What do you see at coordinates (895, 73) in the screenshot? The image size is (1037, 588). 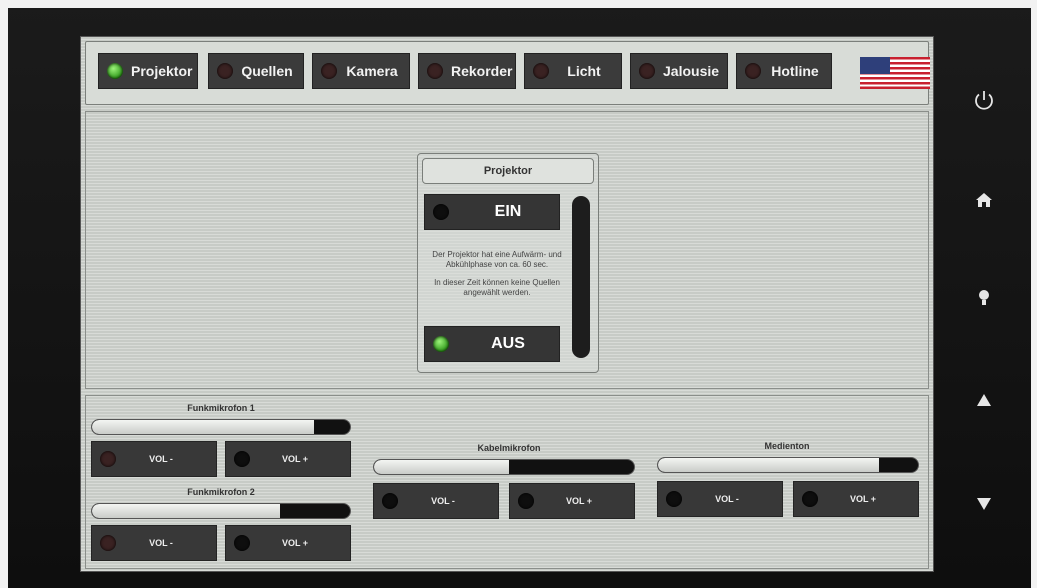 I see `us-flag-icon` at bounding box center [895, 73].